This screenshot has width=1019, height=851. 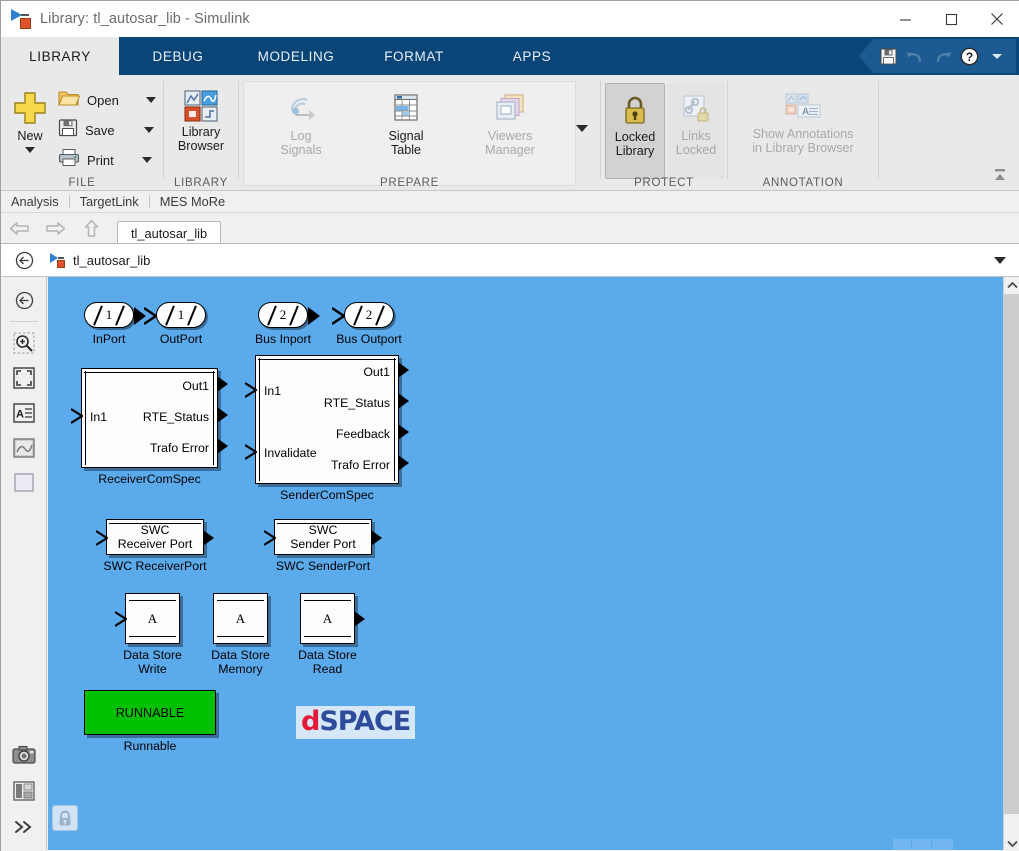 What do you see at coordinates (115, 315) in the screenshot?
I see `inport-shape: 1` at bounding box center [115, 315].